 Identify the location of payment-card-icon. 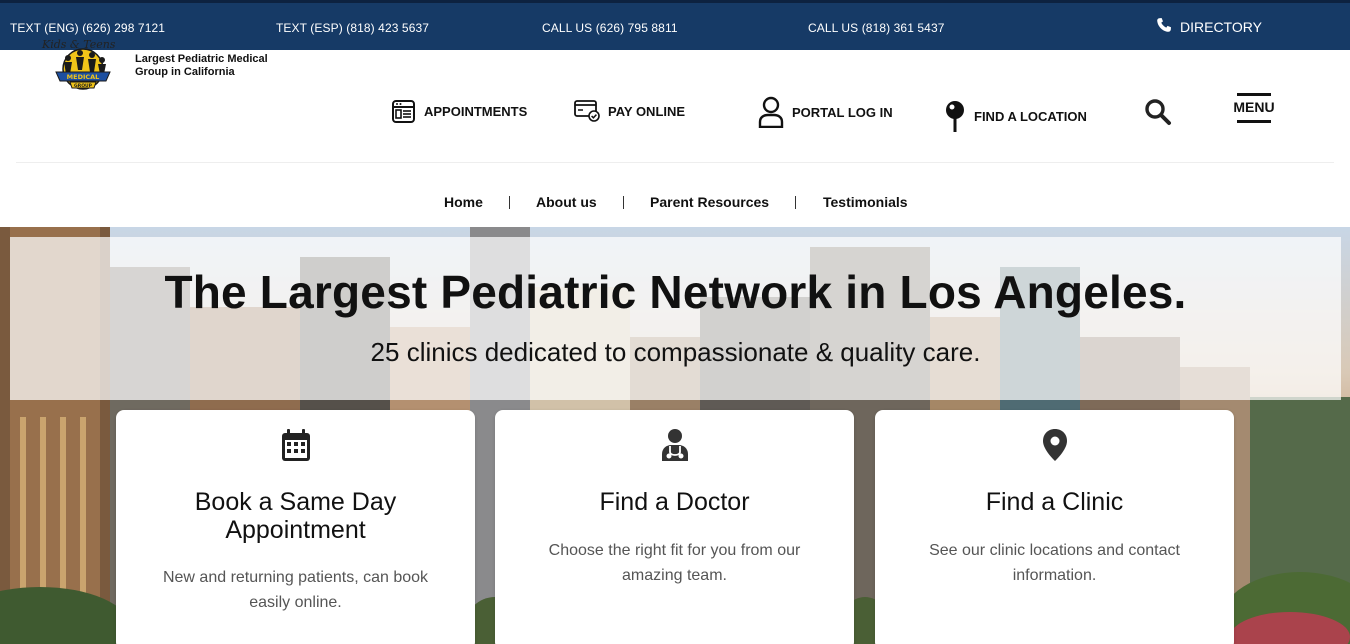
(587, 111).